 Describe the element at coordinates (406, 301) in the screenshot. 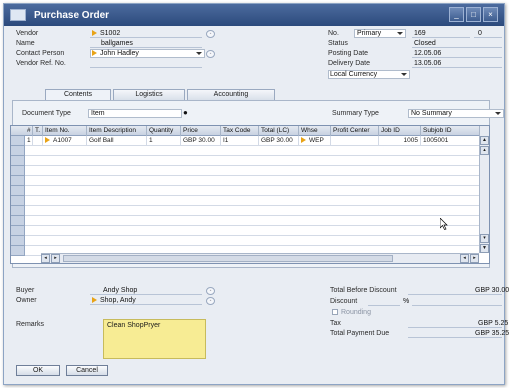

I see `discount-percent-sign: %` at that location.